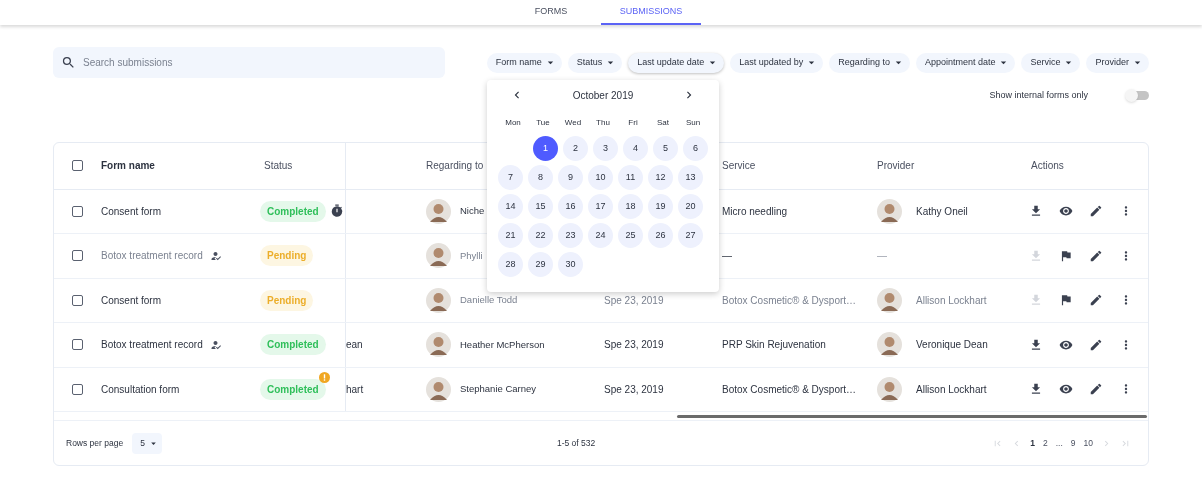  I want to click on table-cell-text: Veronique Dean, so click(952, 345).